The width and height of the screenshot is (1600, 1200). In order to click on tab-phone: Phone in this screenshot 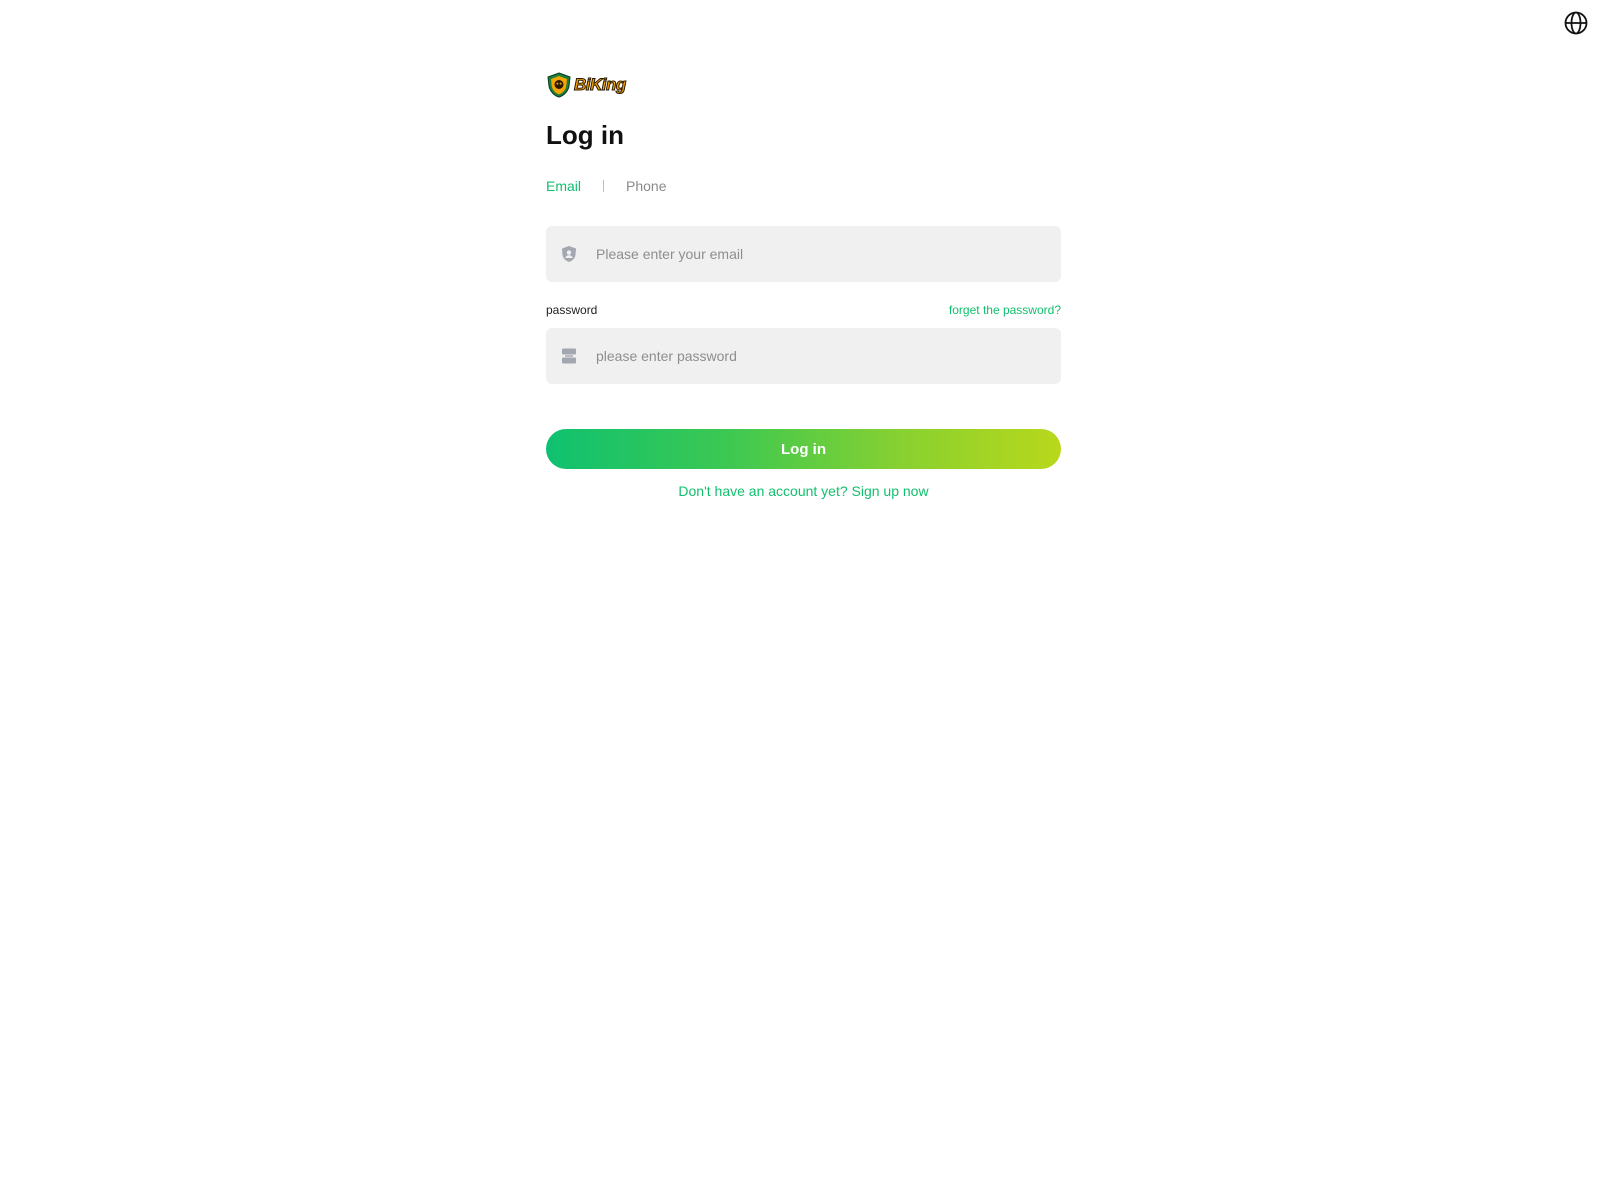, I will do `click(646, 186)`.